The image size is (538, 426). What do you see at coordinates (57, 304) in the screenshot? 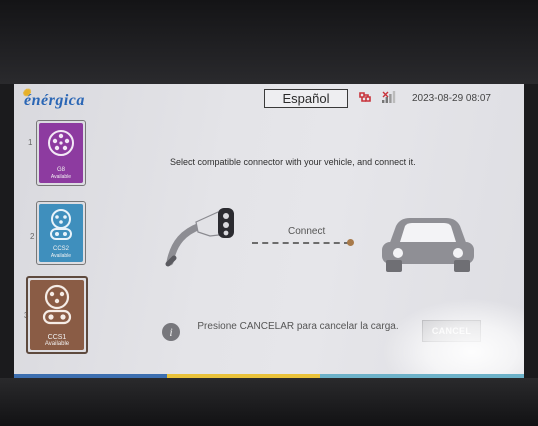
I see `ccs1-plug-icon` at bounding box center [57, 304].